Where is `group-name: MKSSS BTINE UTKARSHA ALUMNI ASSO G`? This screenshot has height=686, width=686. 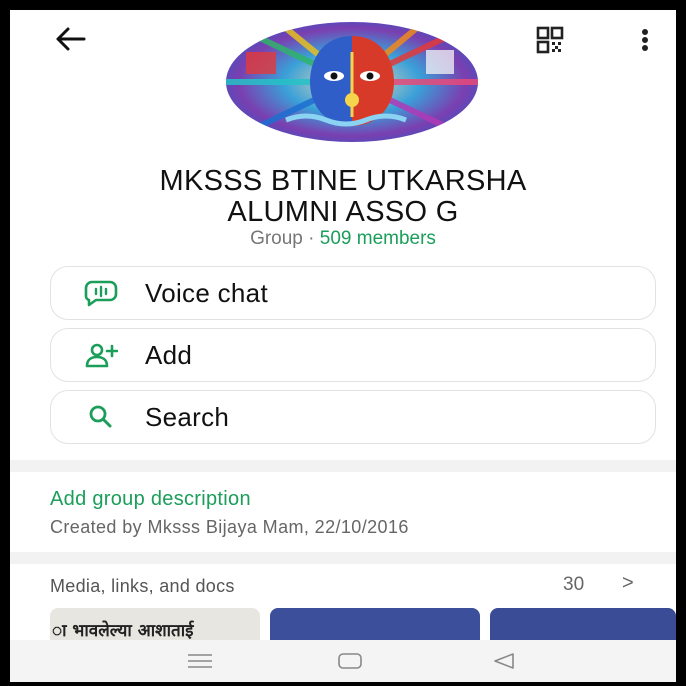
group-name: MKSSS BTINE UTKARSHA ALUMNI ASSO G is located at coordinates (343, 197).